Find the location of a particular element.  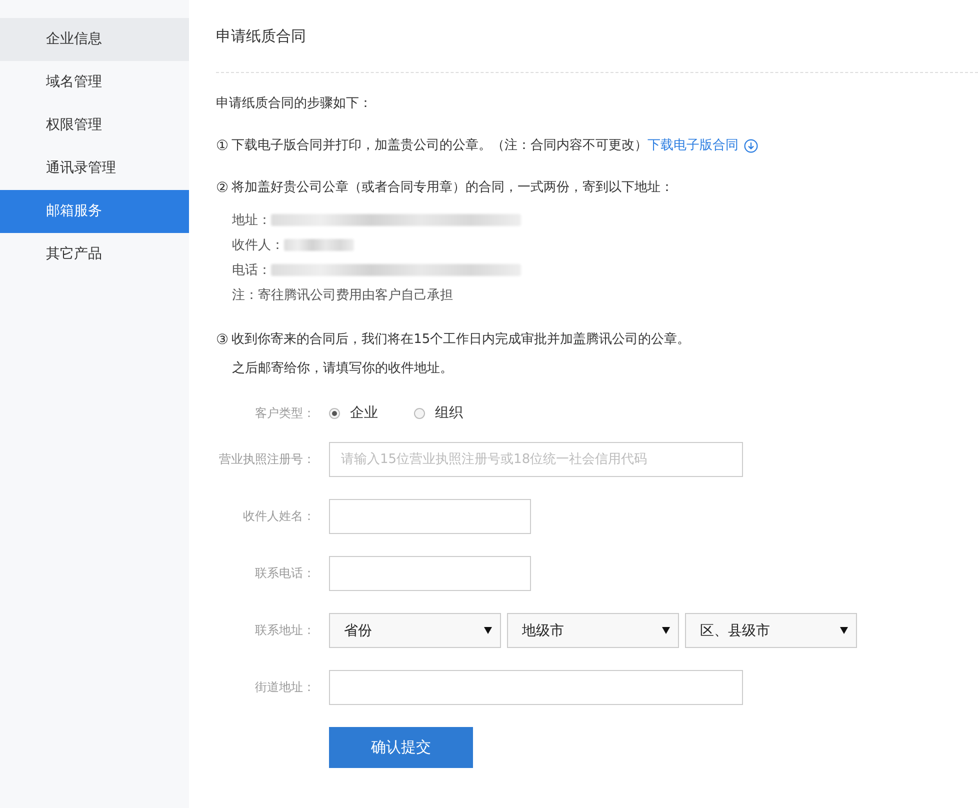

step-number: ② is located at coordinates (222, 188).